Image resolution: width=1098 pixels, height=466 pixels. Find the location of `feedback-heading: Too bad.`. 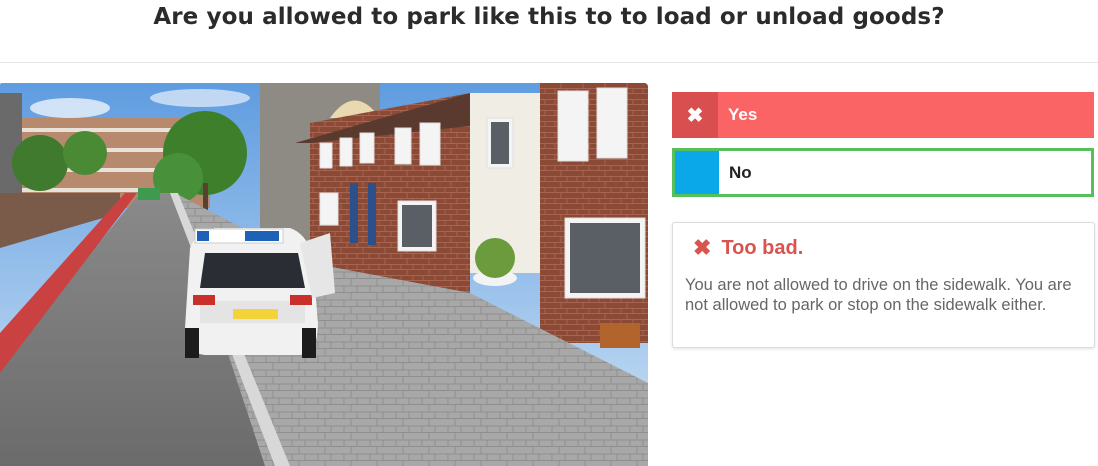

feedback-heading: Too bad. is located at coordinates (762, 247).